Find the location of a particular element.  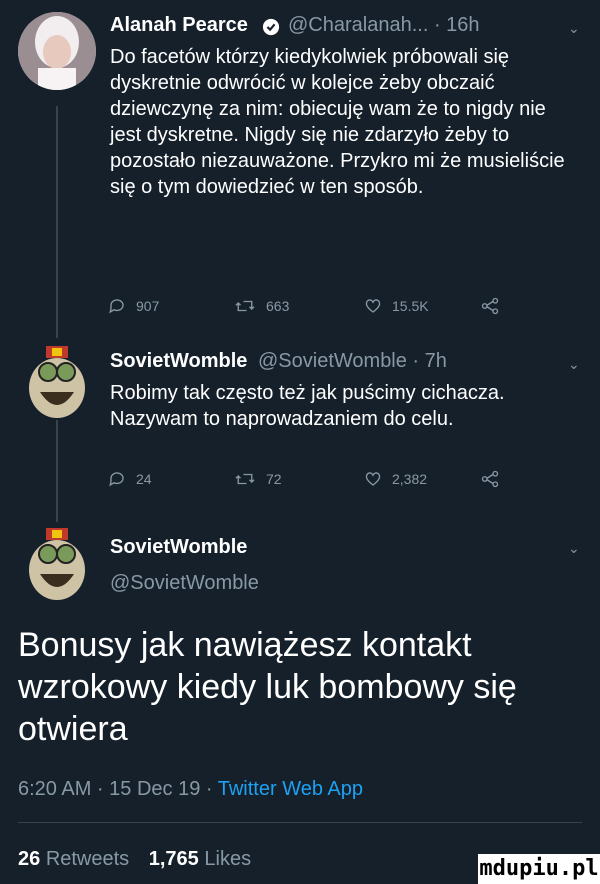

engagement-stats: 26 Retweets 1,765 Likes is located at coordinates (134, 859).